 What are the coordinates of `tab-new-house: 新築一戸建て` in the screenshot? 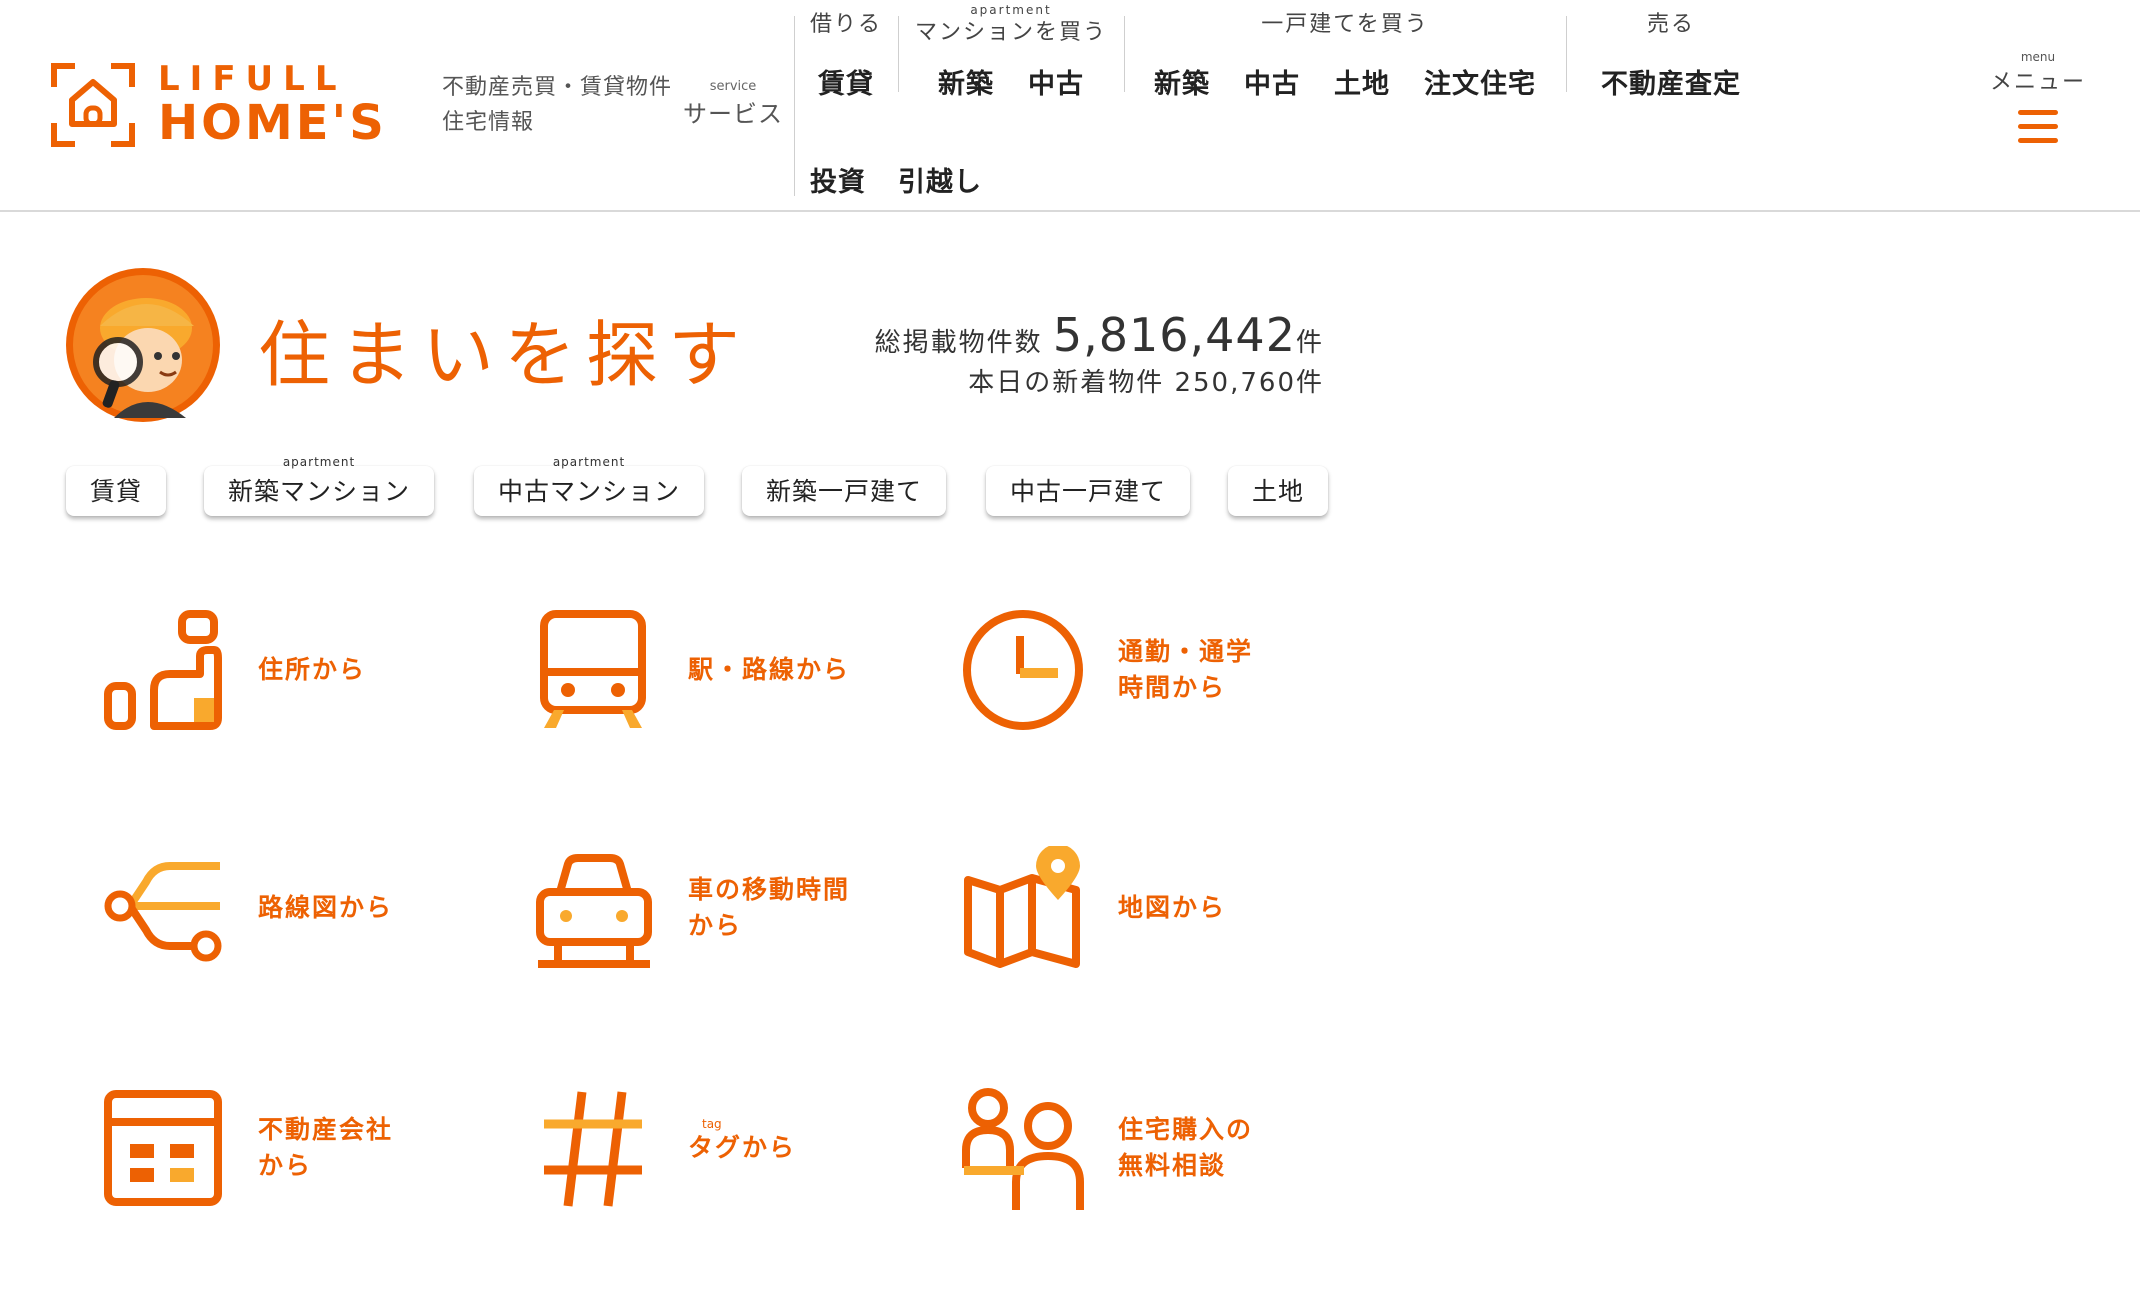 It's located at (844, 491).